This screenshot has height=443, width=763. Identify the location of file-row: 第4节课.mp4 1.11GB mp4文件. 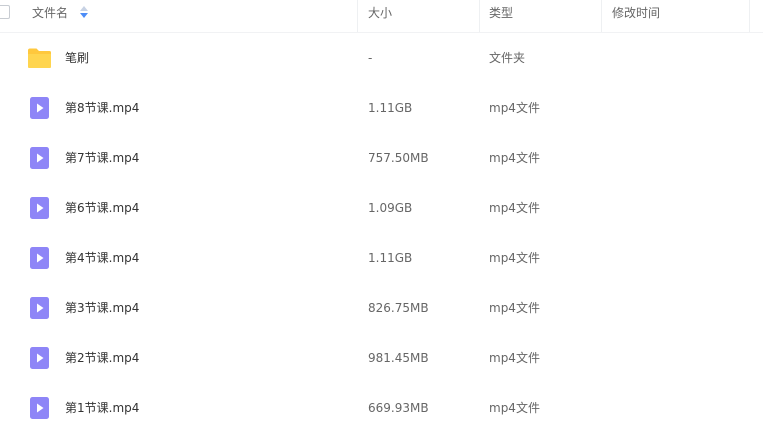
(381, 258).